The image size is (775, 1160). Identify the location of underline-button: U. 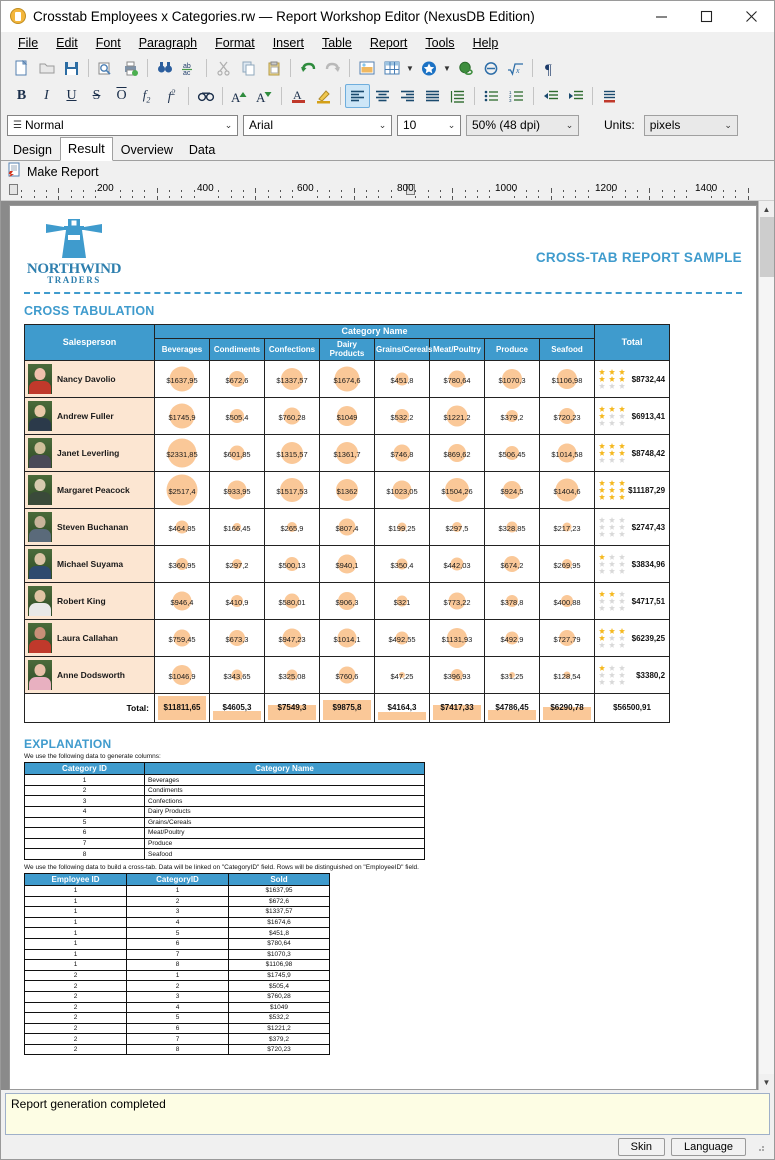
(71, 96).